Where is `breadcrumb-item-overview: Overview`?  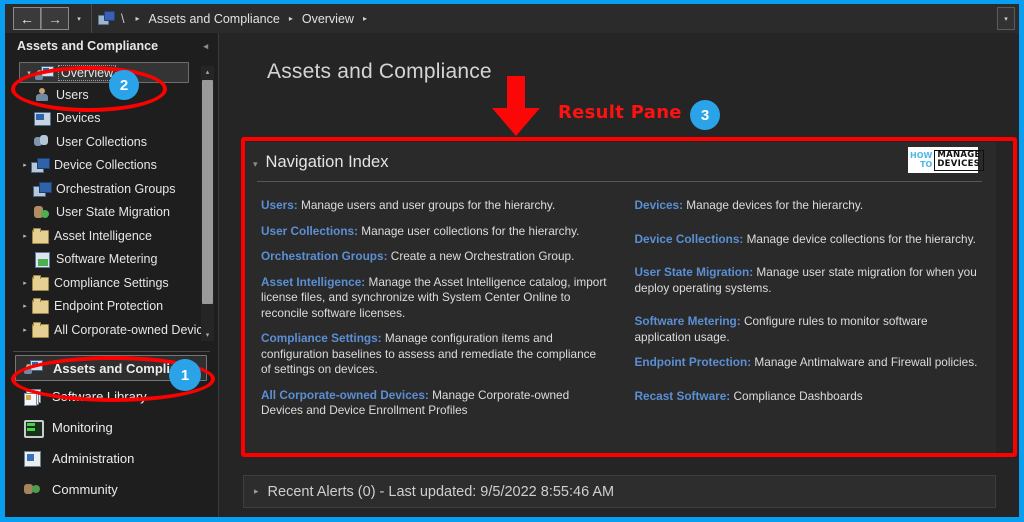 breadcrumb-item-overview: Overview is located at coordinates (328, 19).